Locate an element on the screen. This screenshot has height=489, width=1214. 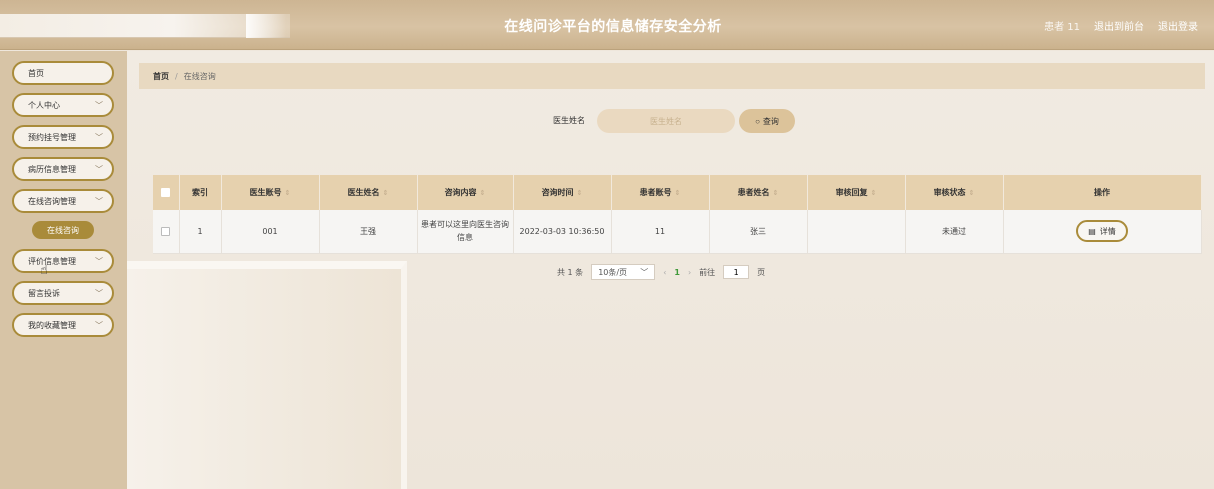
breadcrumb: 首页 / 在线咨询 is located at coordinates (672, 76).